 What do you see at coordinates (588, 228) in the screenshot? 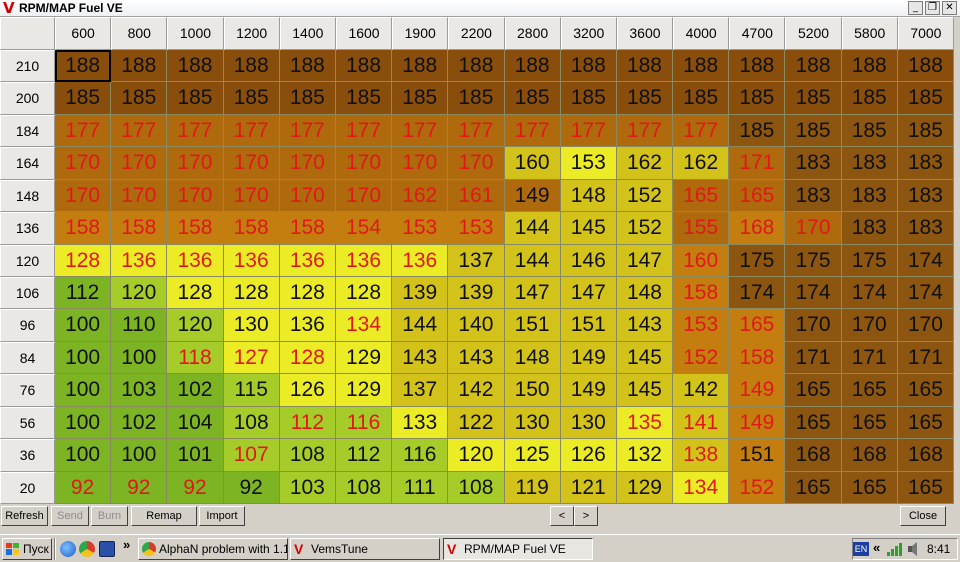
I see `ve-cell: 145` at bounding box center [588, 228].